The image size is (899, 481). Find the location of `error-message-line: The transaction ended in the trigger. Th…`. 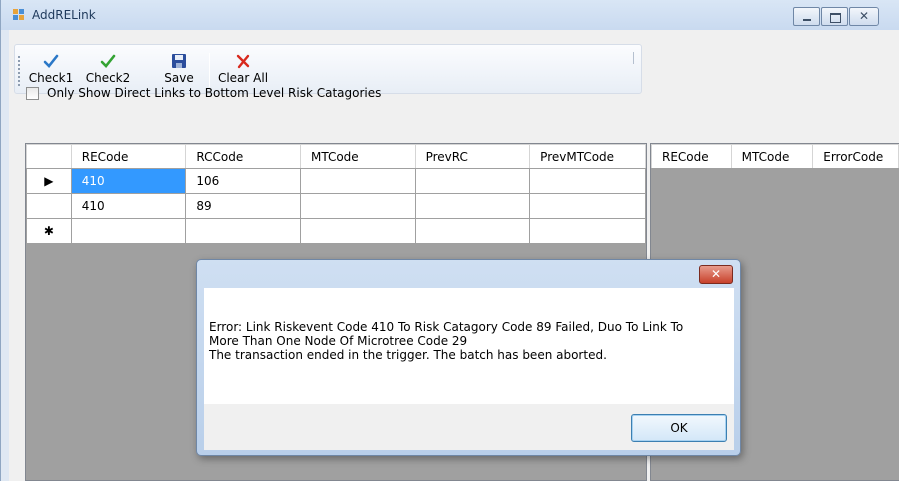

error-message-line: The transaction ended in the trigger. Th… is located at coordinates (408, 355).